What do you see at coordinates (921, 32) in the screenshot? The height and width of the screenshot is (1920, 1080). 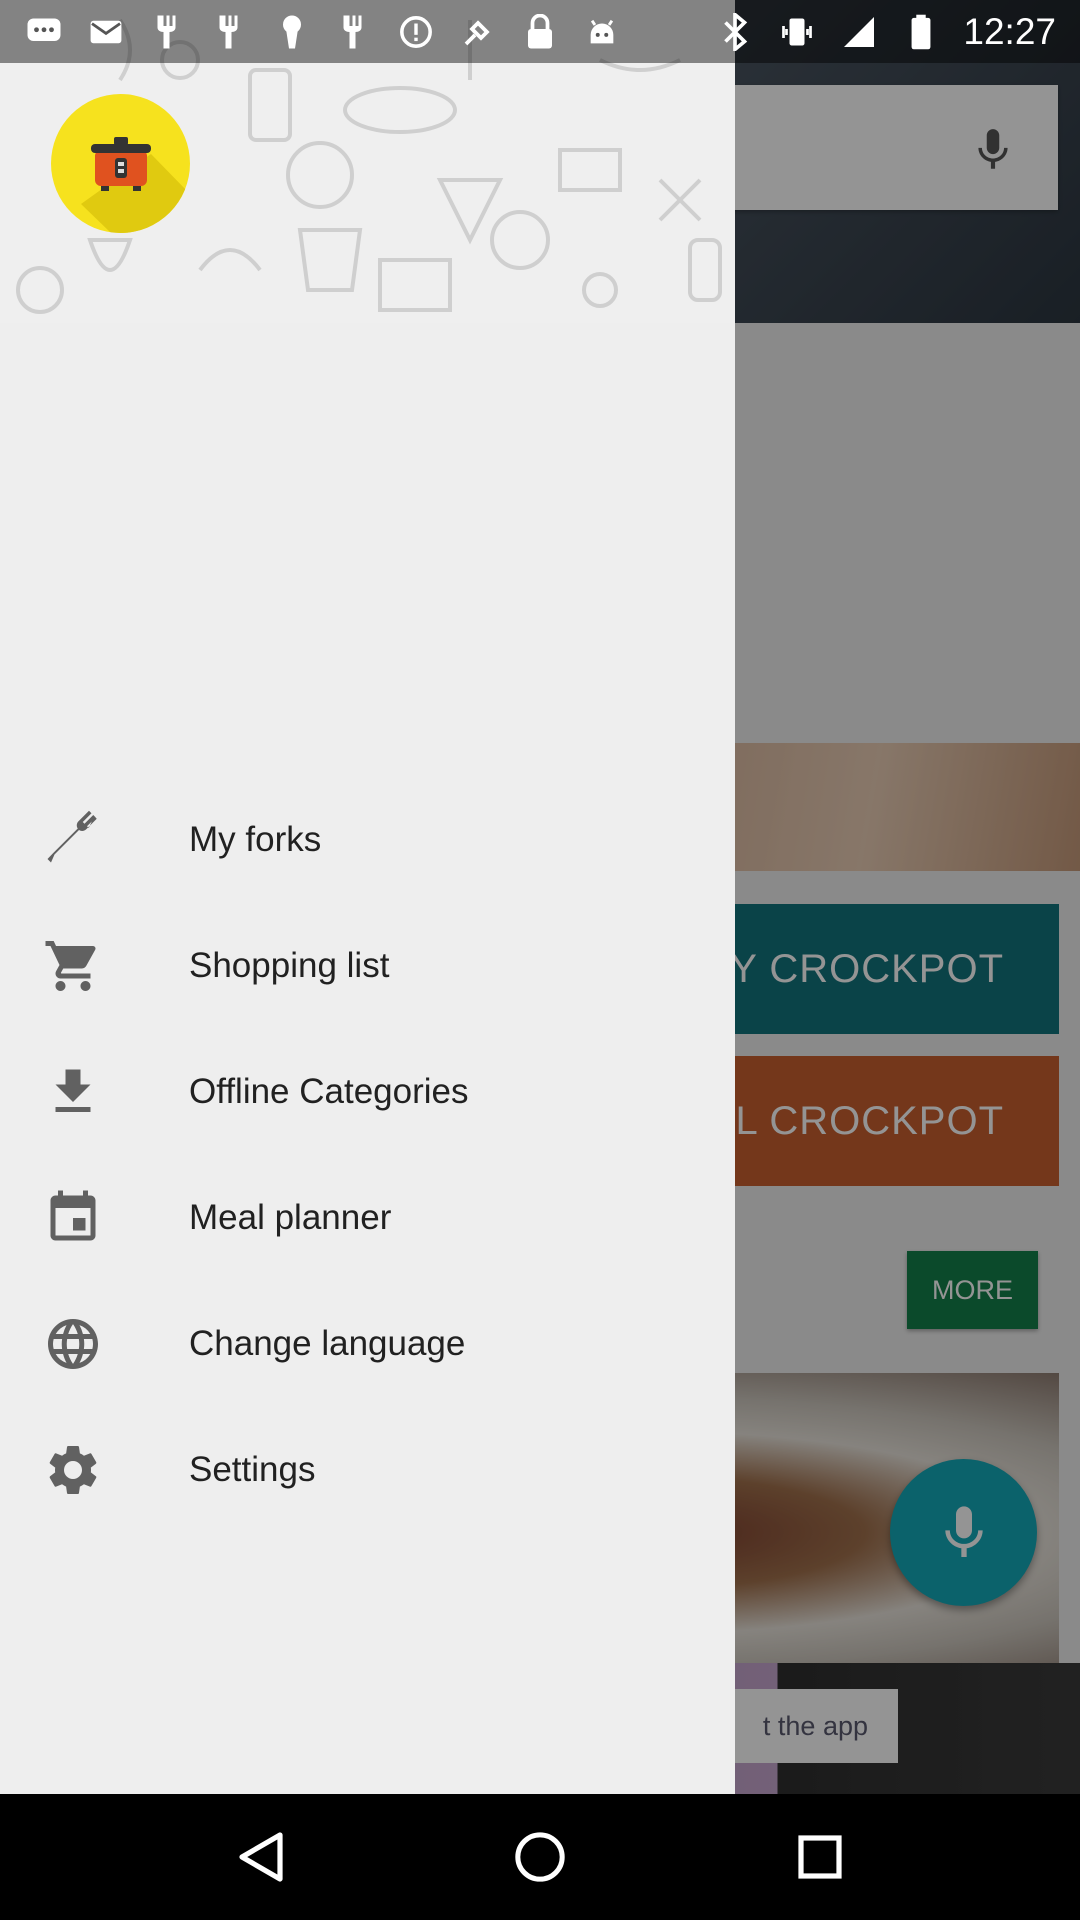 I see `battery-icon` at bounding box center [921, 32].